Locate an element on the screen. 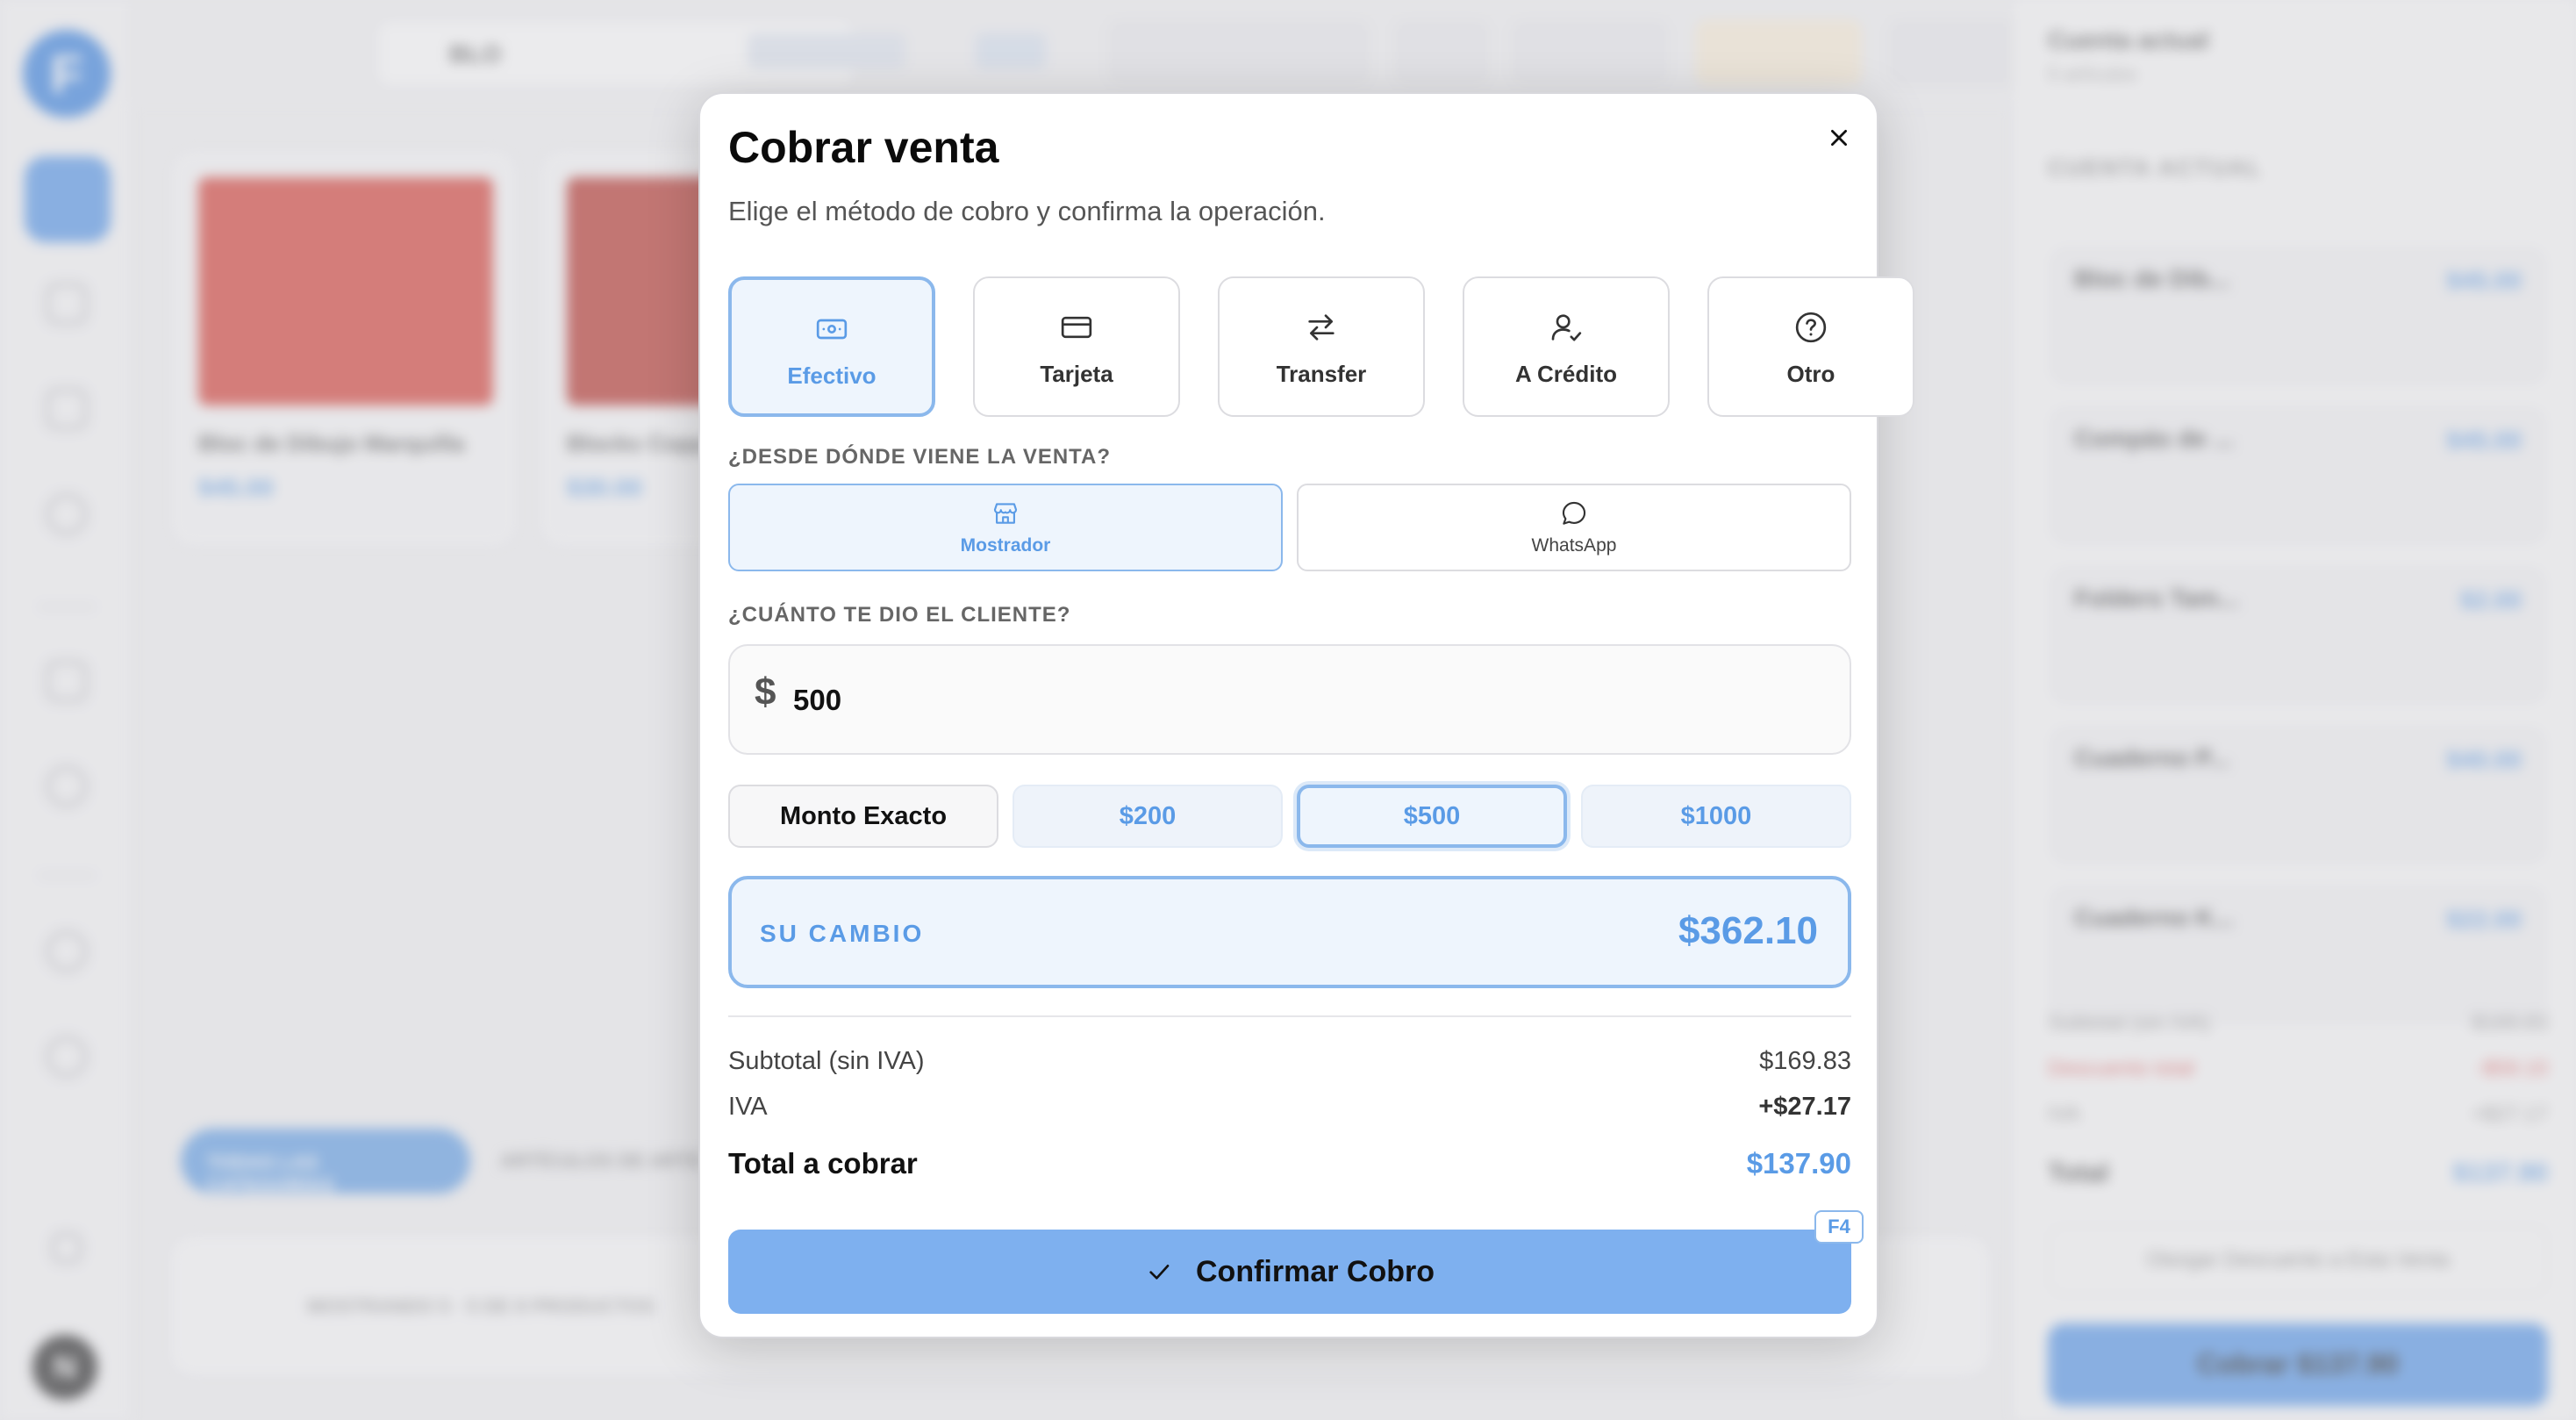  quick-amount-1000: $1000 is located at coordinates (1716, 816).